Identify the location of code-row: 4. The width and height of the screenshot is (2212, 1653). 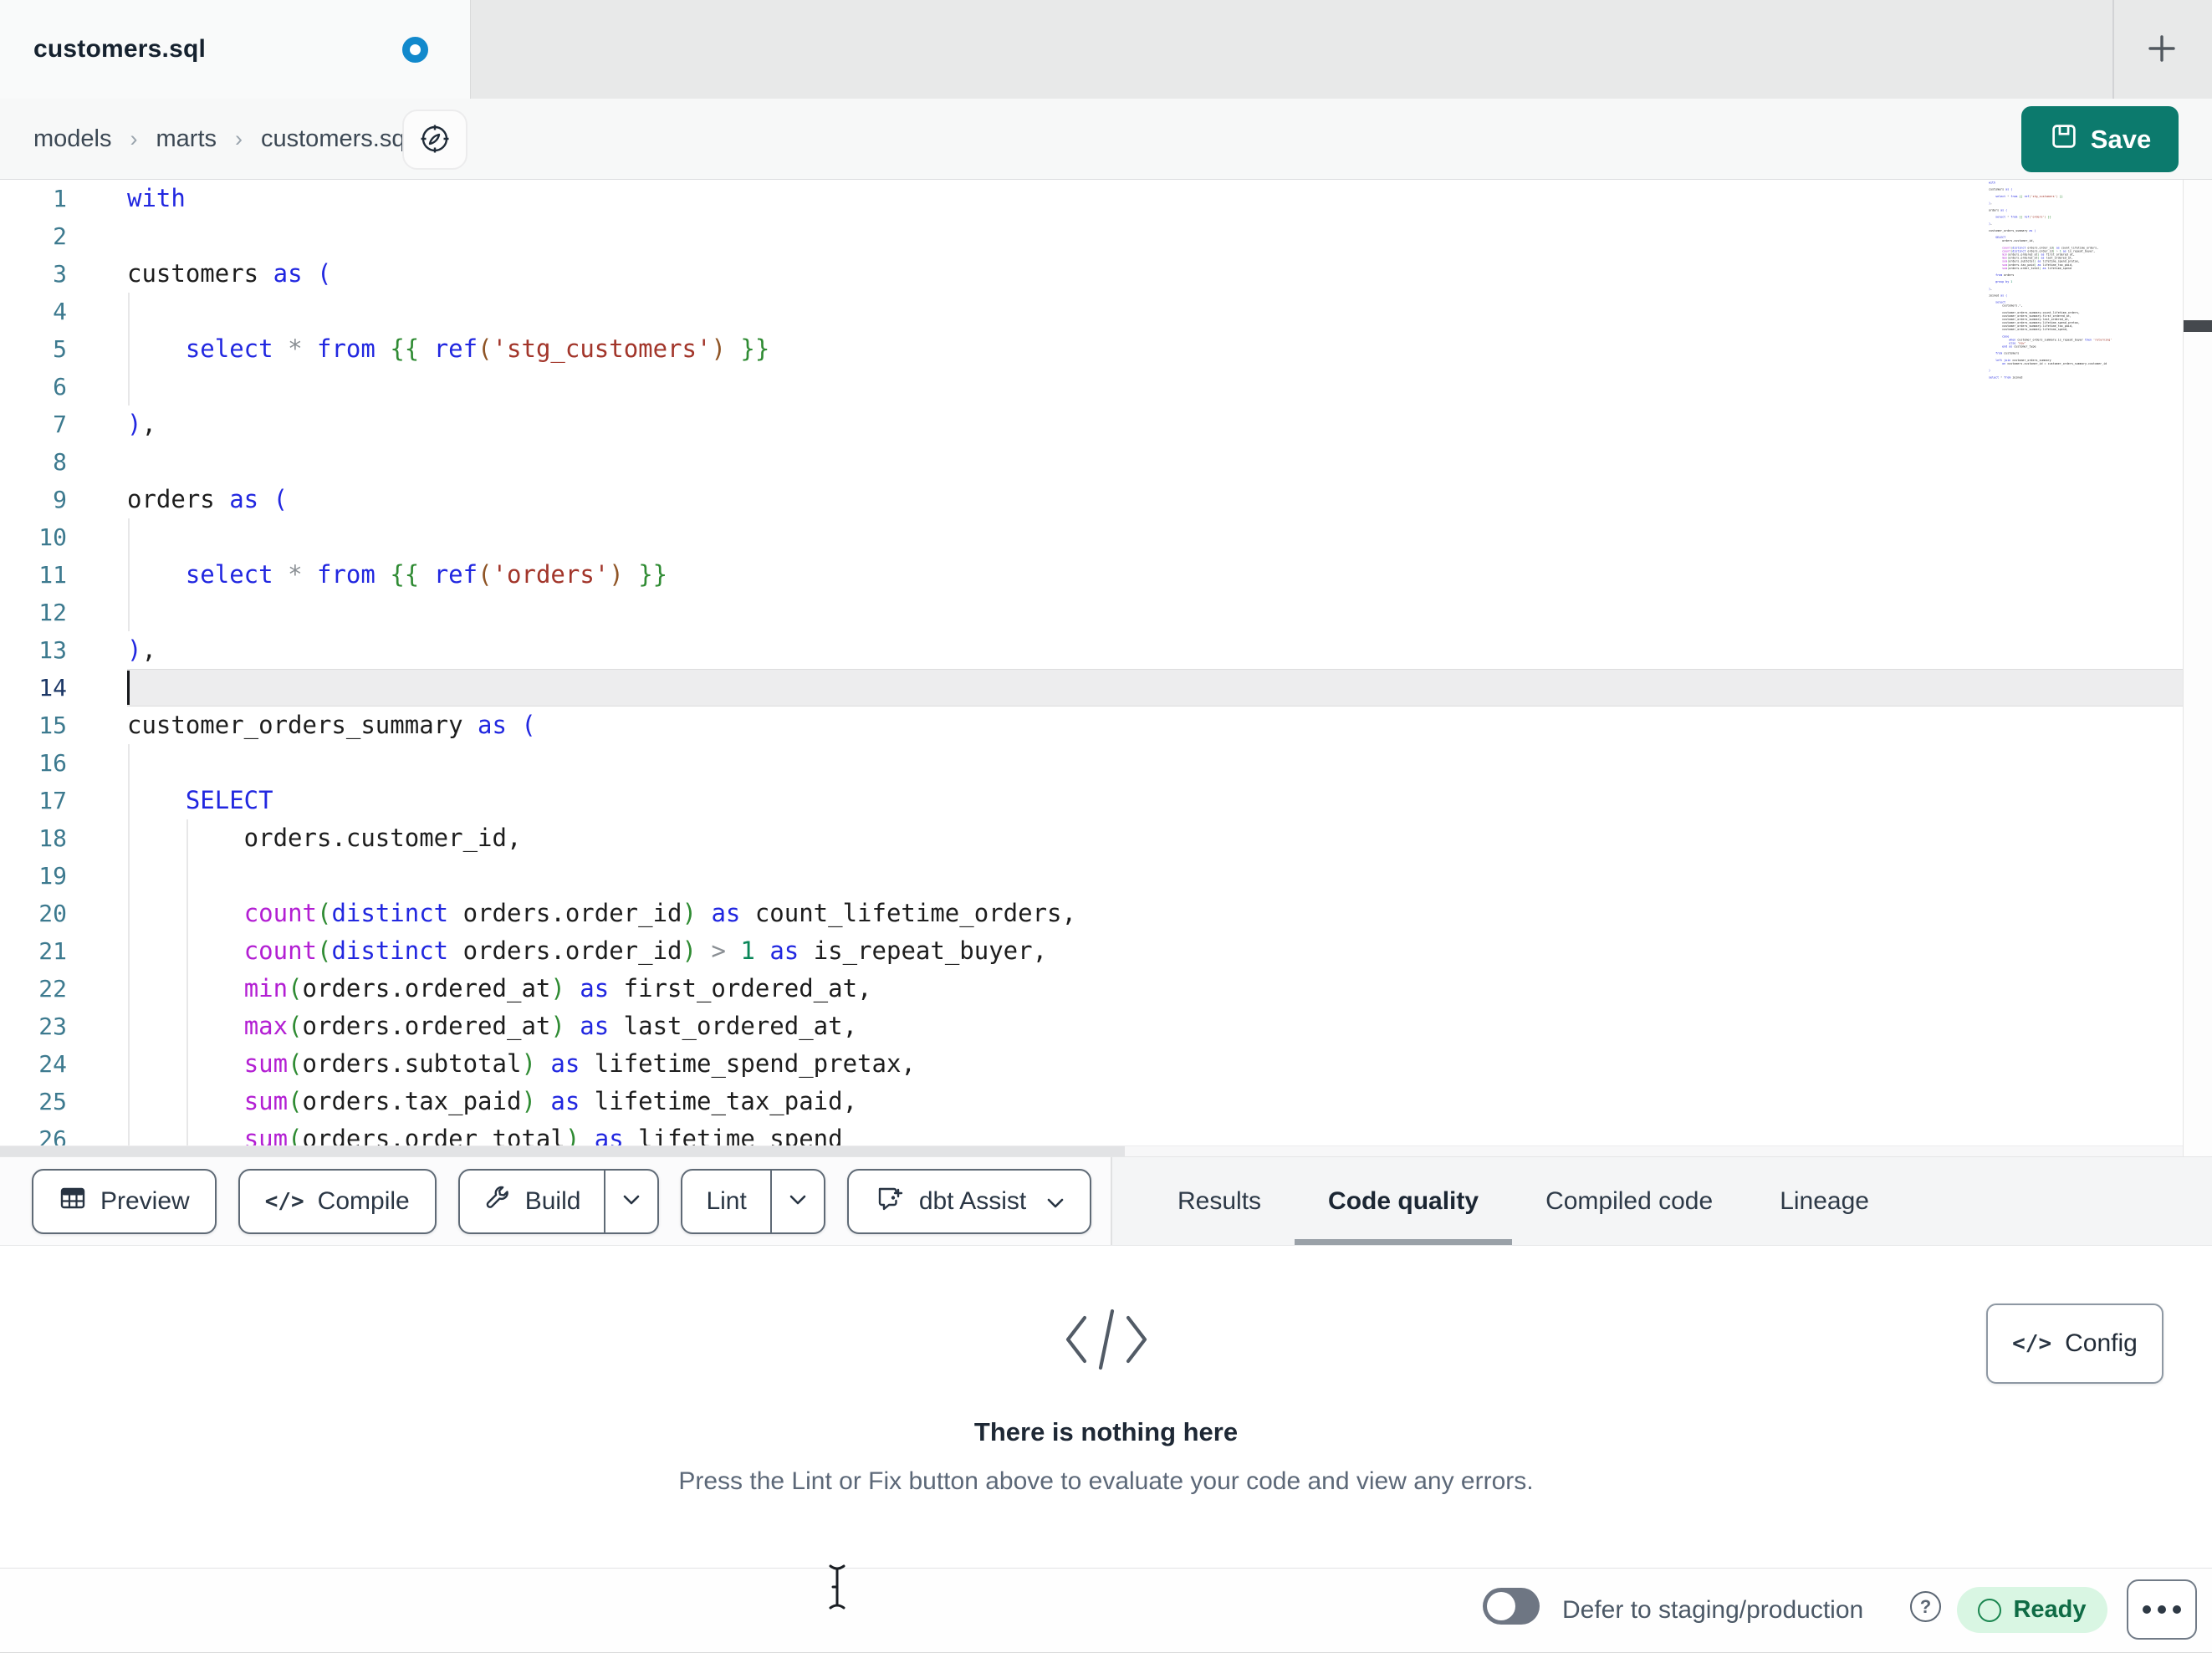
(1106, 311).